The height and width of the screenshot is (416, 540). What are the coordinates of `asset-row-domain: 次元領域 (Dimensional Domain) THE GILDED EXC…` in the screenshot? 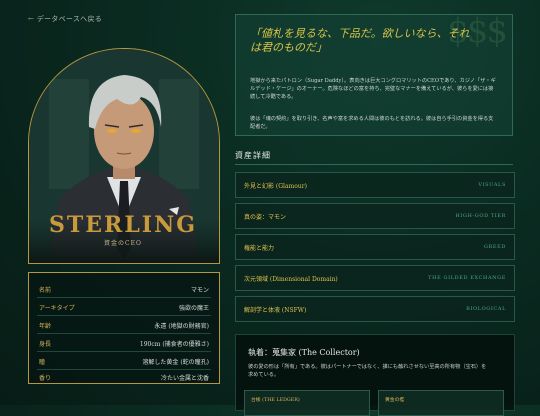 It's located at (375, 278).